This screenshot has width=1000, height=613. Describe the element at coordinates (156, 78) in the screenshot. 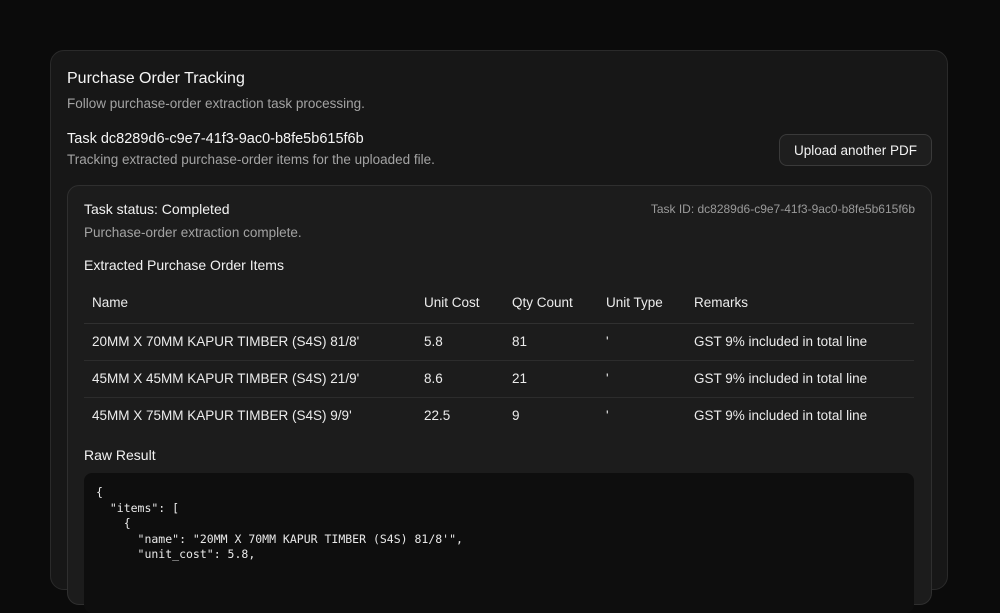

I see `page-title: Purchase Order Tracking` at that location.